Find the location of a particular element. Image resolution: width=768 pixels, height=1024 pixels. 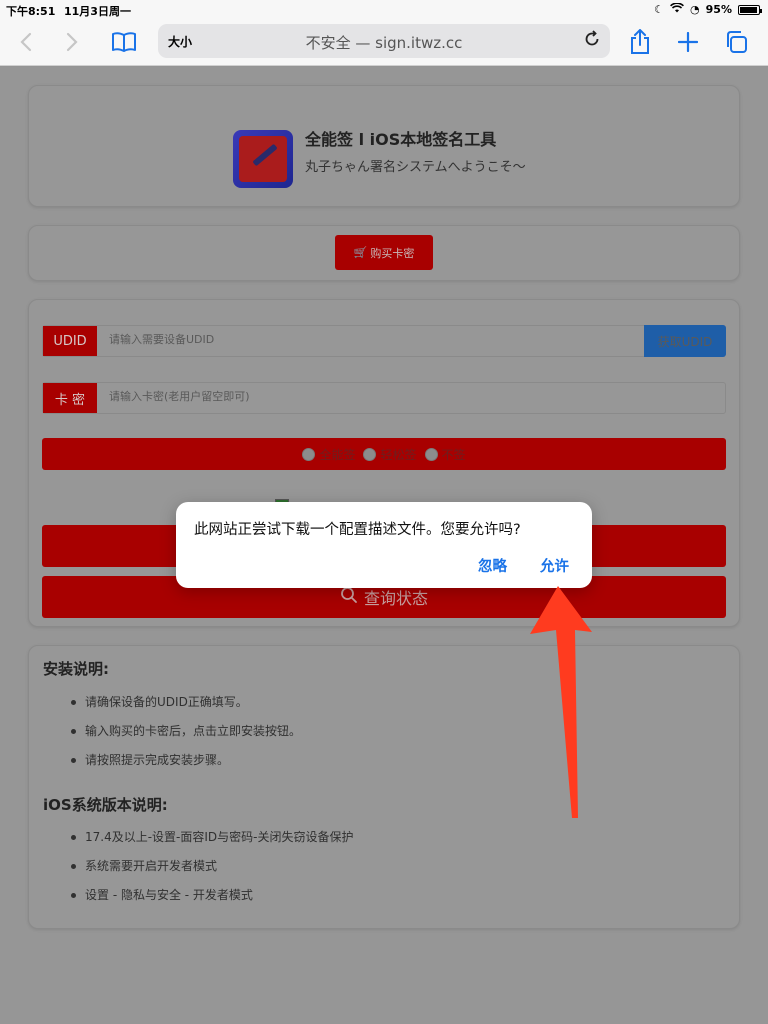

profile-download-dialog: 此网站正尝试下载一个配置描述文件。您要允许吗? 忽略 允许 is located at coordinates (384, 545).